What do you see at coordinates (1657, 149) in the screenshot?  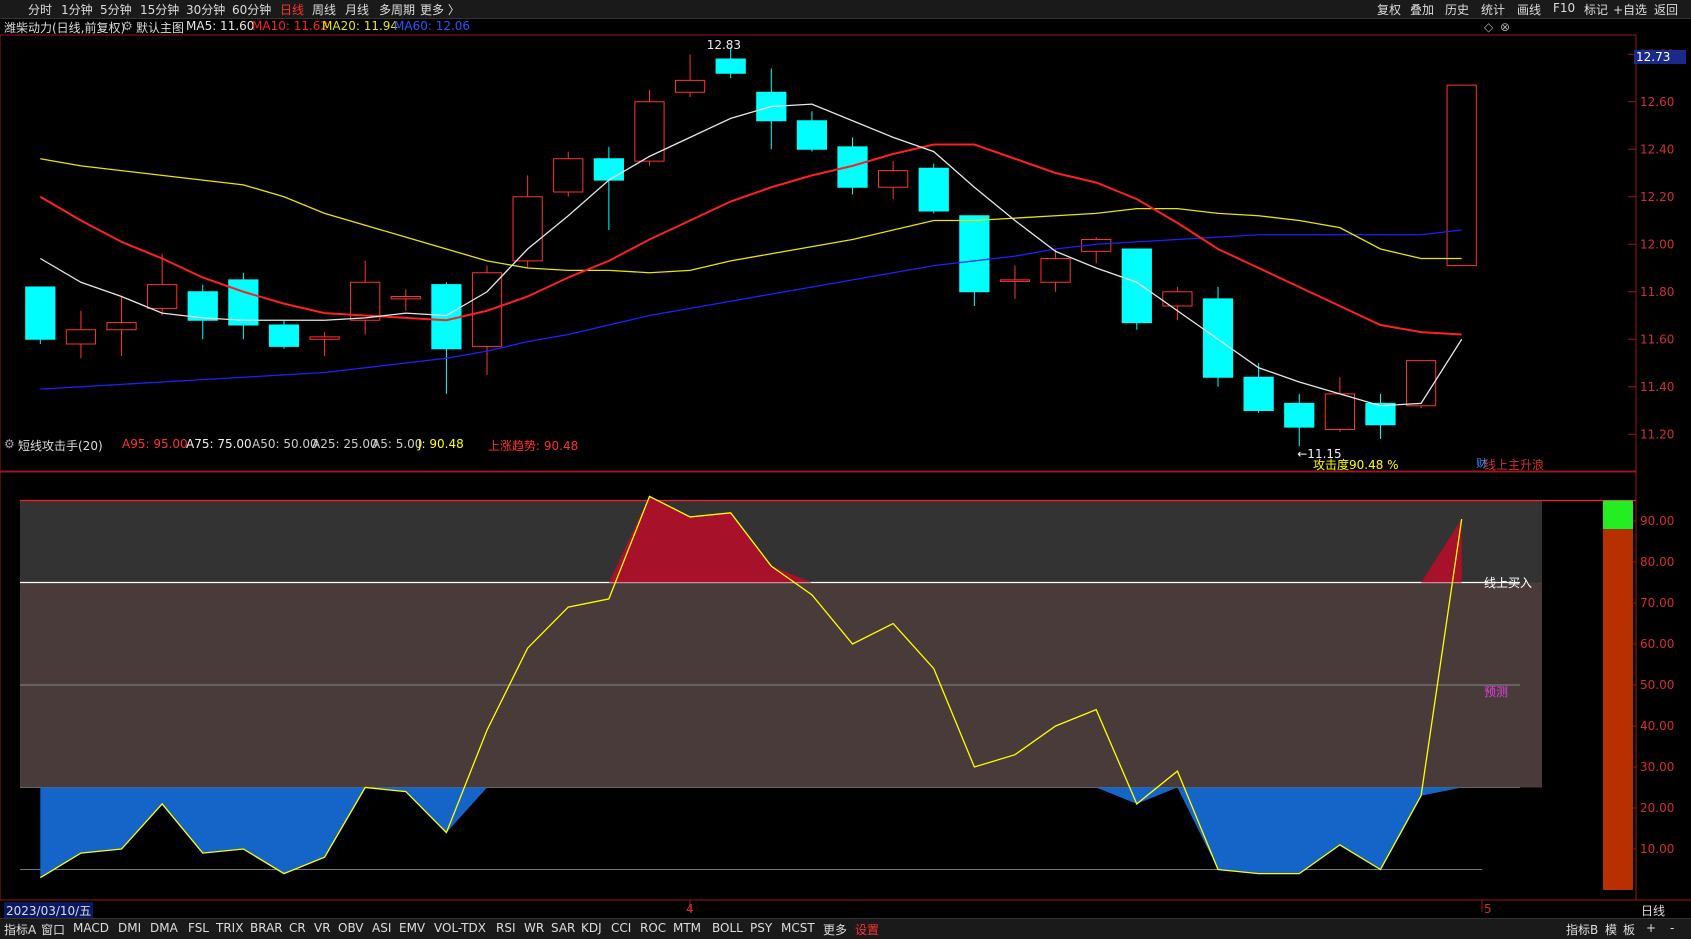 I see `y-tick-label: 12.40` at bounding box center [1657, 149].